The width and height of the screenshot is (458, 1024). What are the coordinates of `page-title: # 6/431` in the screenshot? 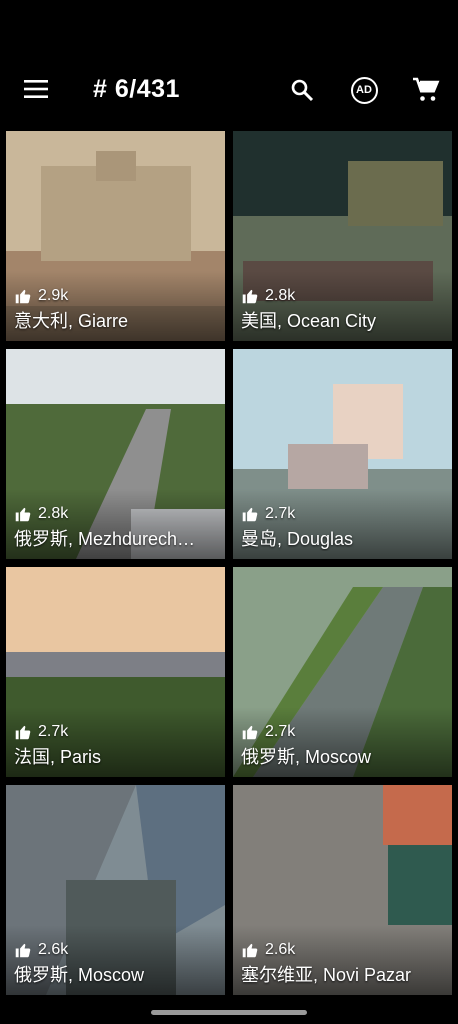 It's located at (136, 89).